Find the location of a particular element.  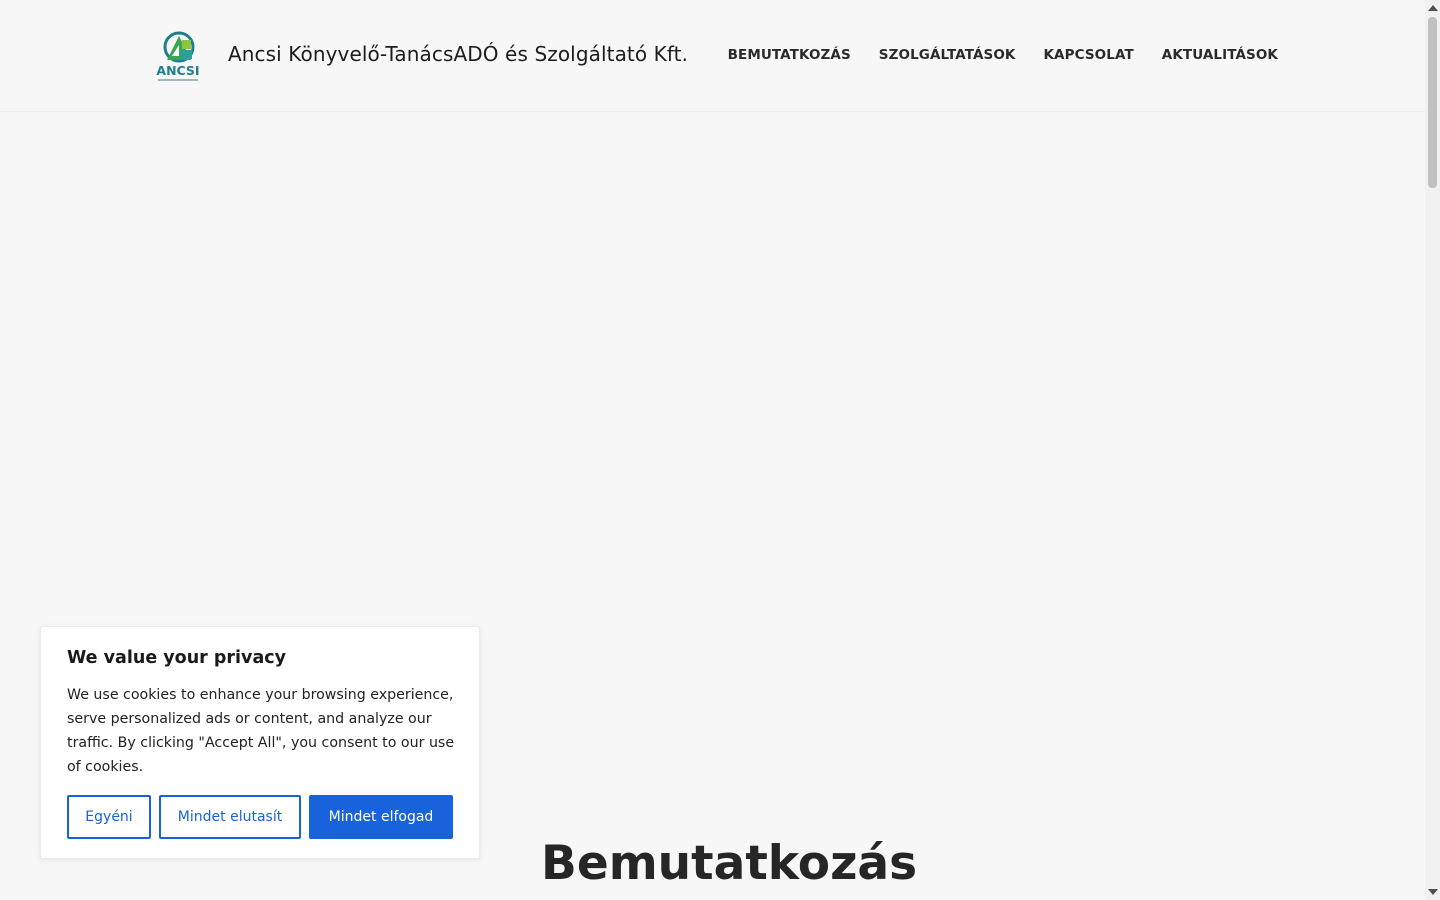

cookie-button-row: Egyéni Mindet elutasít Mindet elfogad is located at coordinates (264, 817).